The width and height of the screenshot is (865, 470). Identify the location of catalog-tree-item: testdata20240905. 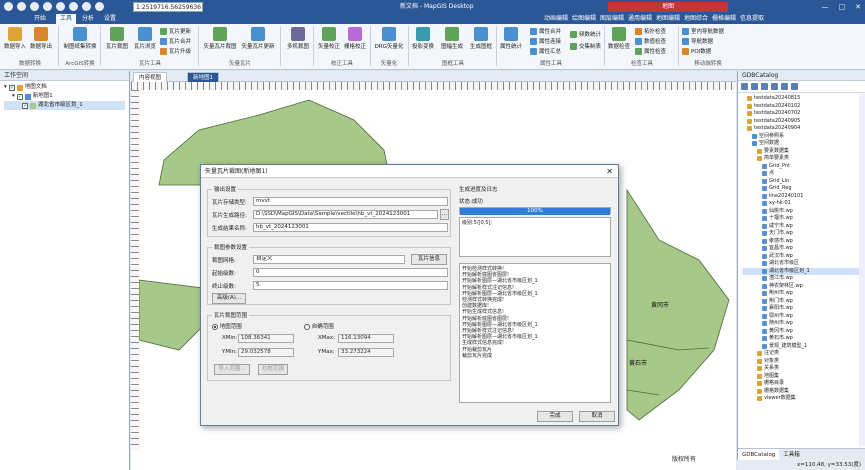
(801, 122).